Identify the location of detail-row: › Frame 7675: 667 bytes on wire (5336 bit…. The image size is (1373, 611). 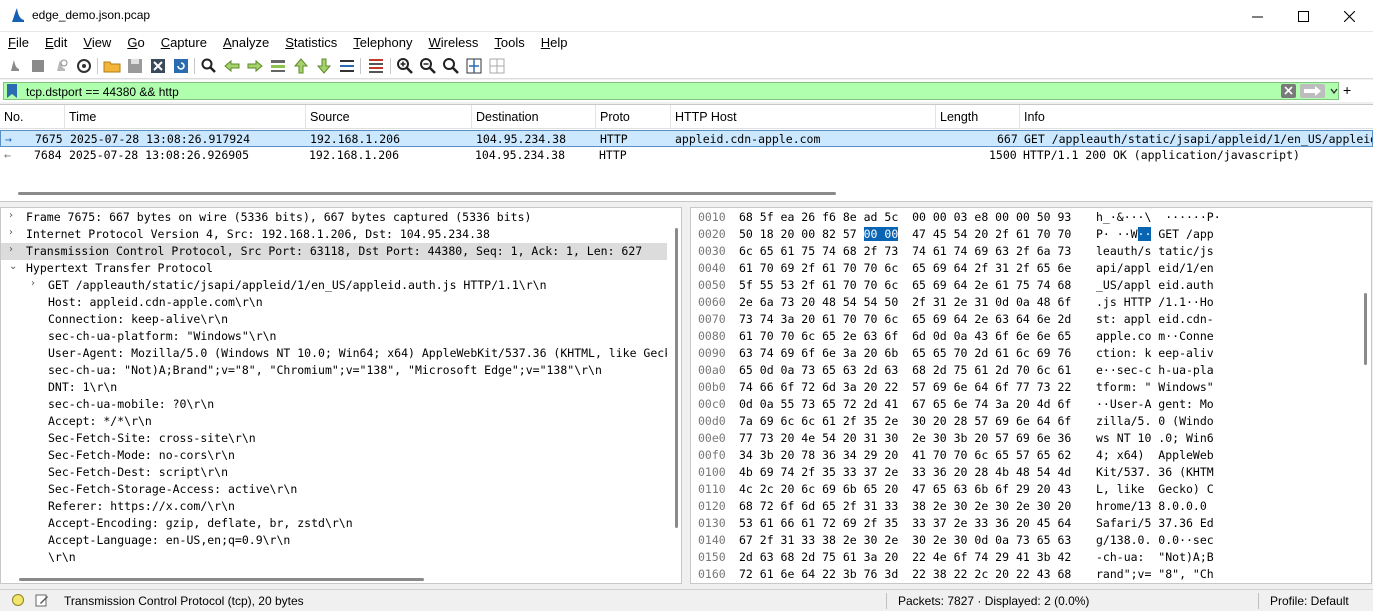
(334, 217).